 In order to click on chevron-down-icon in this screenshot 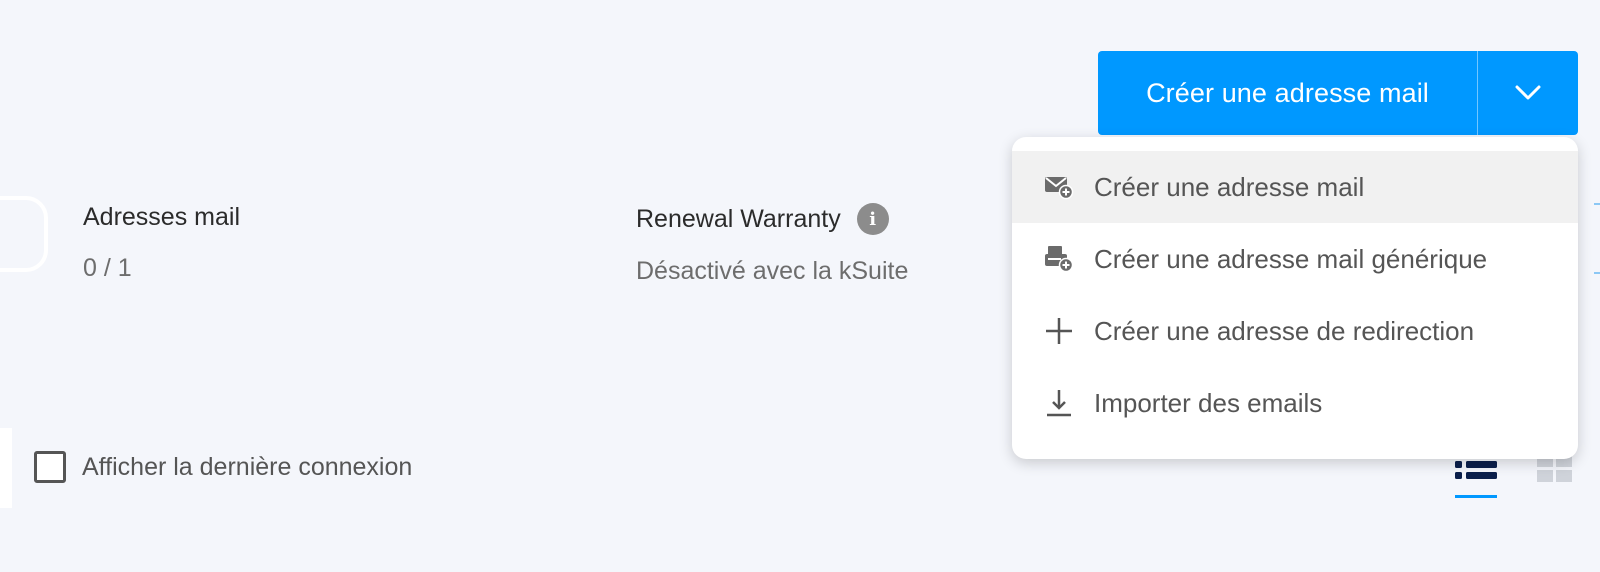, I will do `click(1528, 92)`.